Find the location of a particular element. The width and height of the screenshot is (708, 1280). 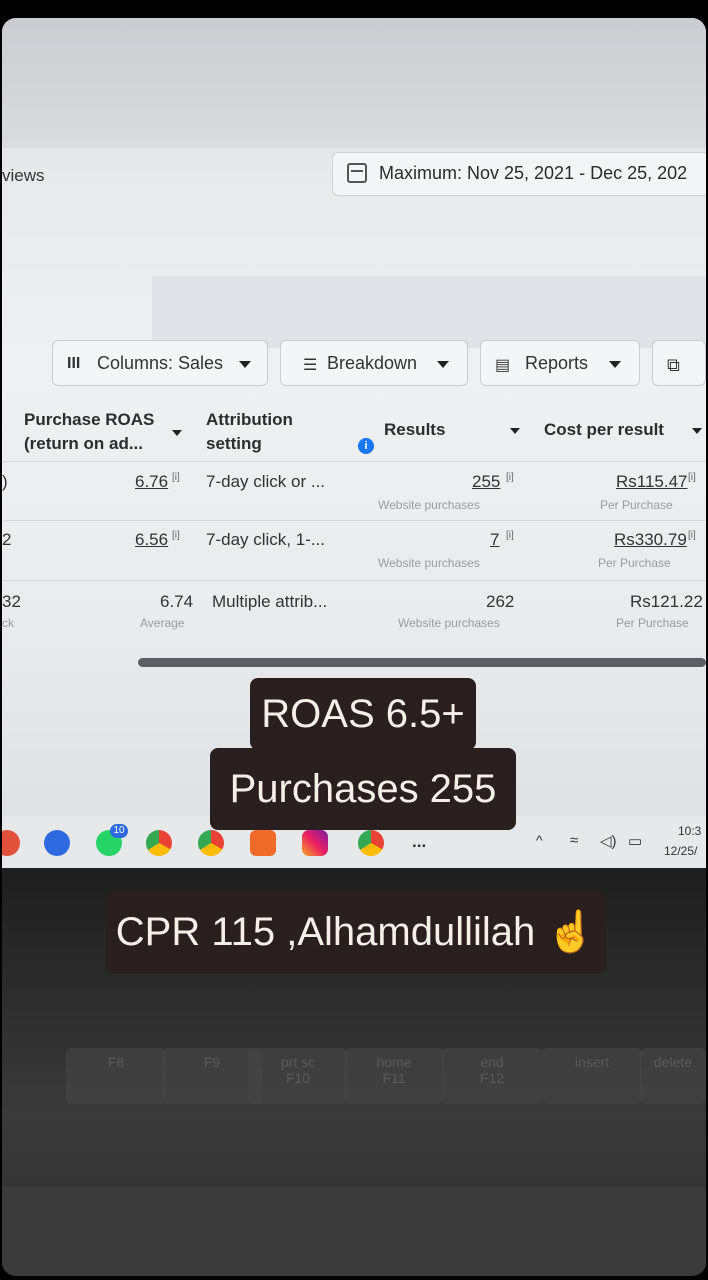

results-value: 7 is located at coordinates (494, 540).